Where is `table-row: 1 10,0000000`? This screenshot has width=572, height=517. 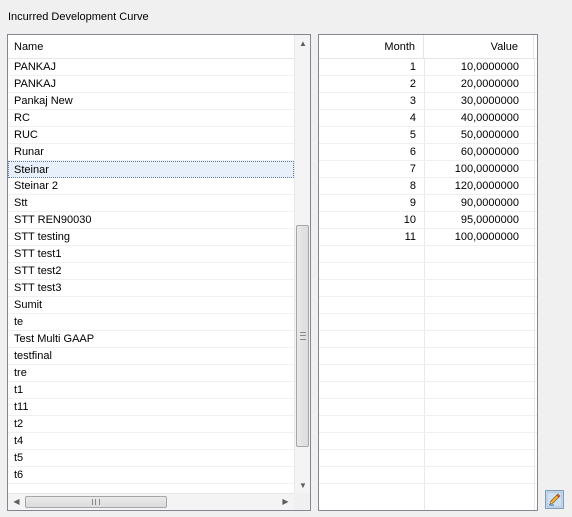 table-row: 1 10,0000000 is located at coordinates (428, 67).